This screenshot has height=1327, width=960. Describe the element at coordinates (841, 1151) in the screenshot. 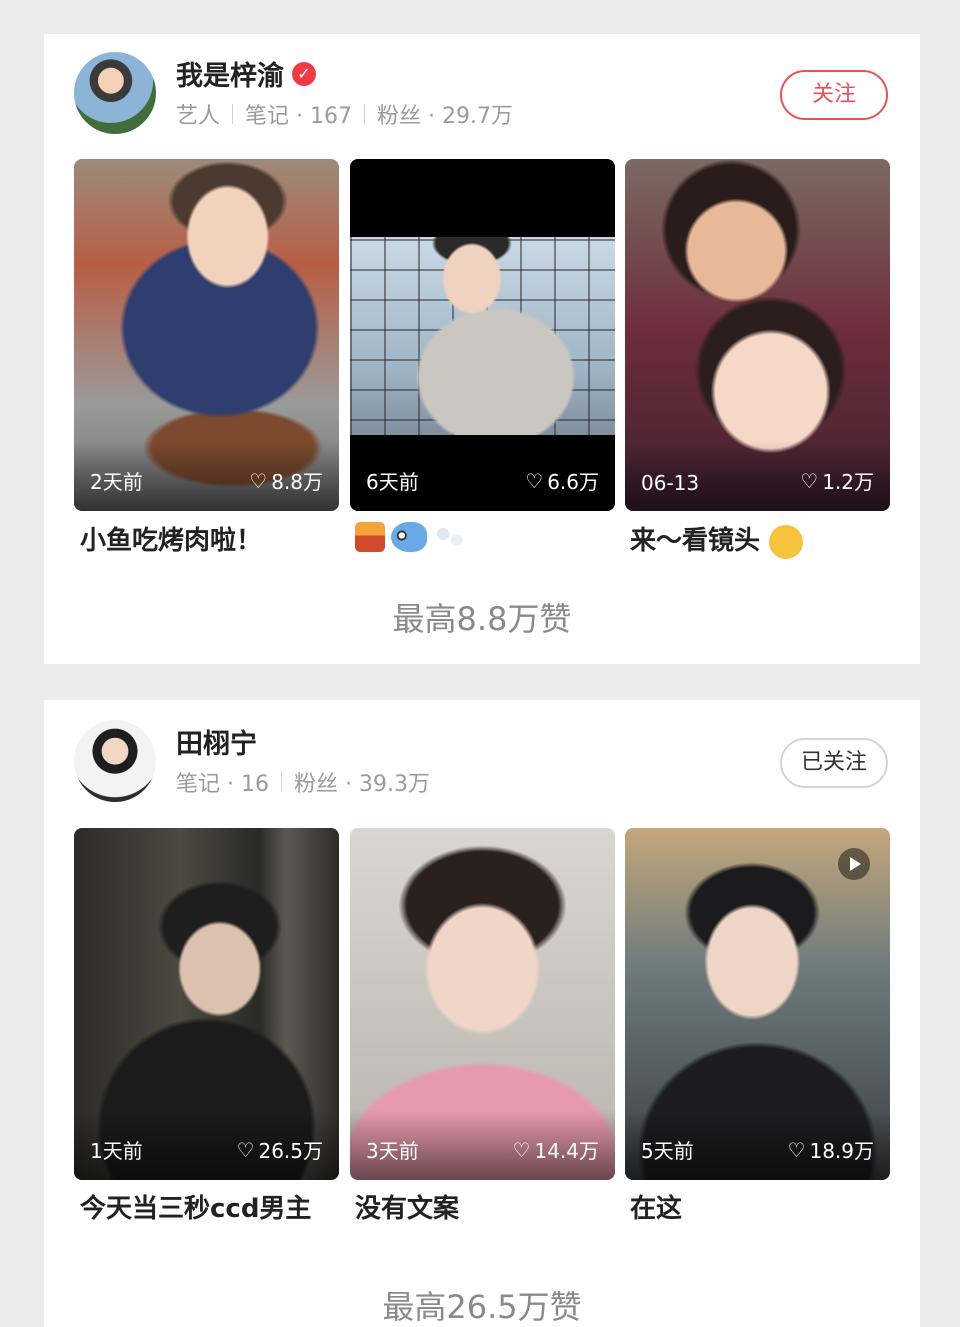

I see `likes-count: 18.9万` at that location.